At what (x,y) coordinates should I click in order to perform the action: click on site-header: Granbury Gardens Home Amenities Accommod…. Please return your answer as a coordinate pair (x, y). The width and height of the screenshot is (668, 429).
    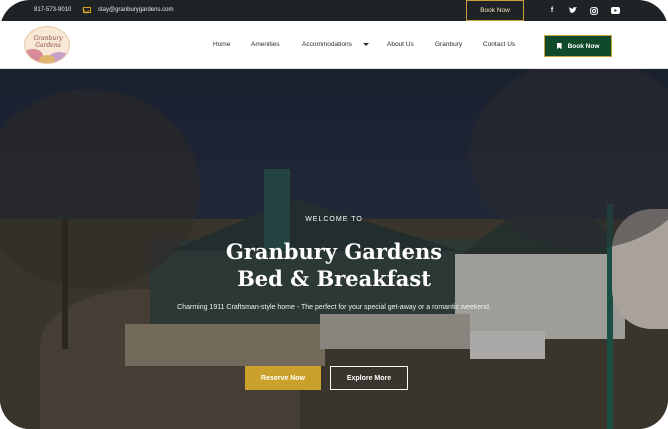
    Looking at the image, I should click on (334, 46).